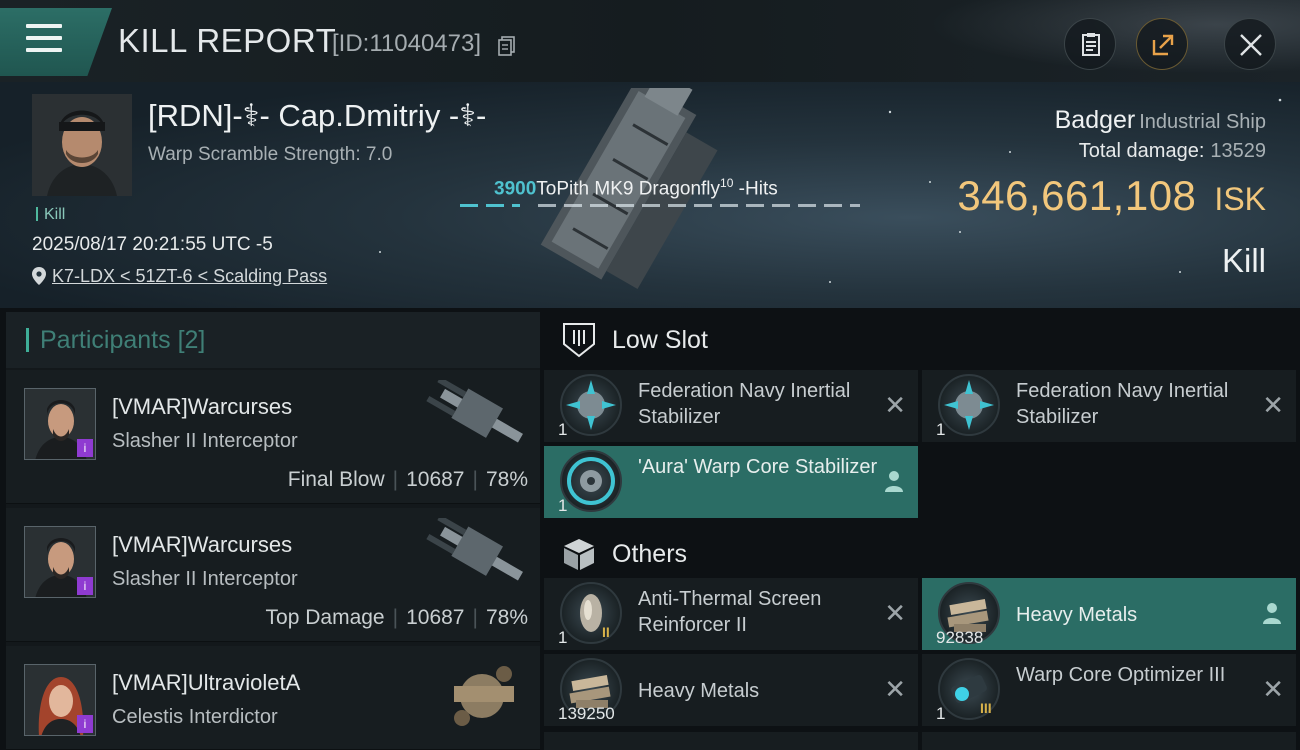 This screenshot has width=1300, height=750. What do you see at coordinates (1109, 690) in the screenshot?
I see `module-item: 1 III Warp Core Optimizer III ✕` at bounding box center [1109, 690].